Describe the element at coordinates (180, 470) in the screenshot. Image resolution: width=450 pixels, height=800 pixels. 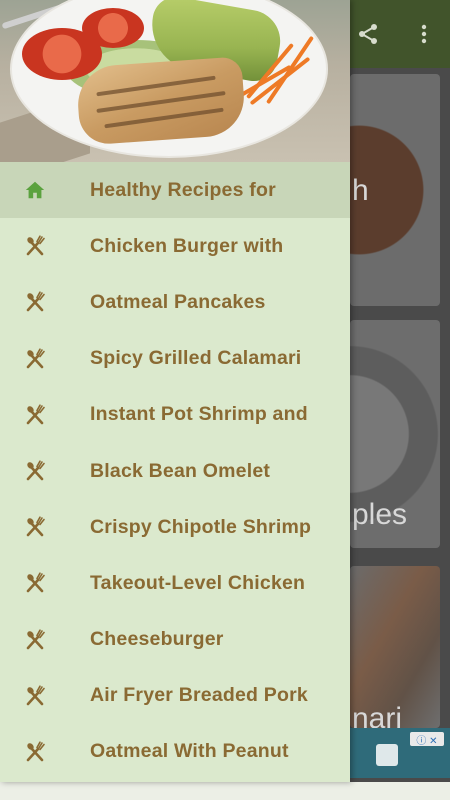
I see `drawer-item-label: Black Bean Omelet` at that location.